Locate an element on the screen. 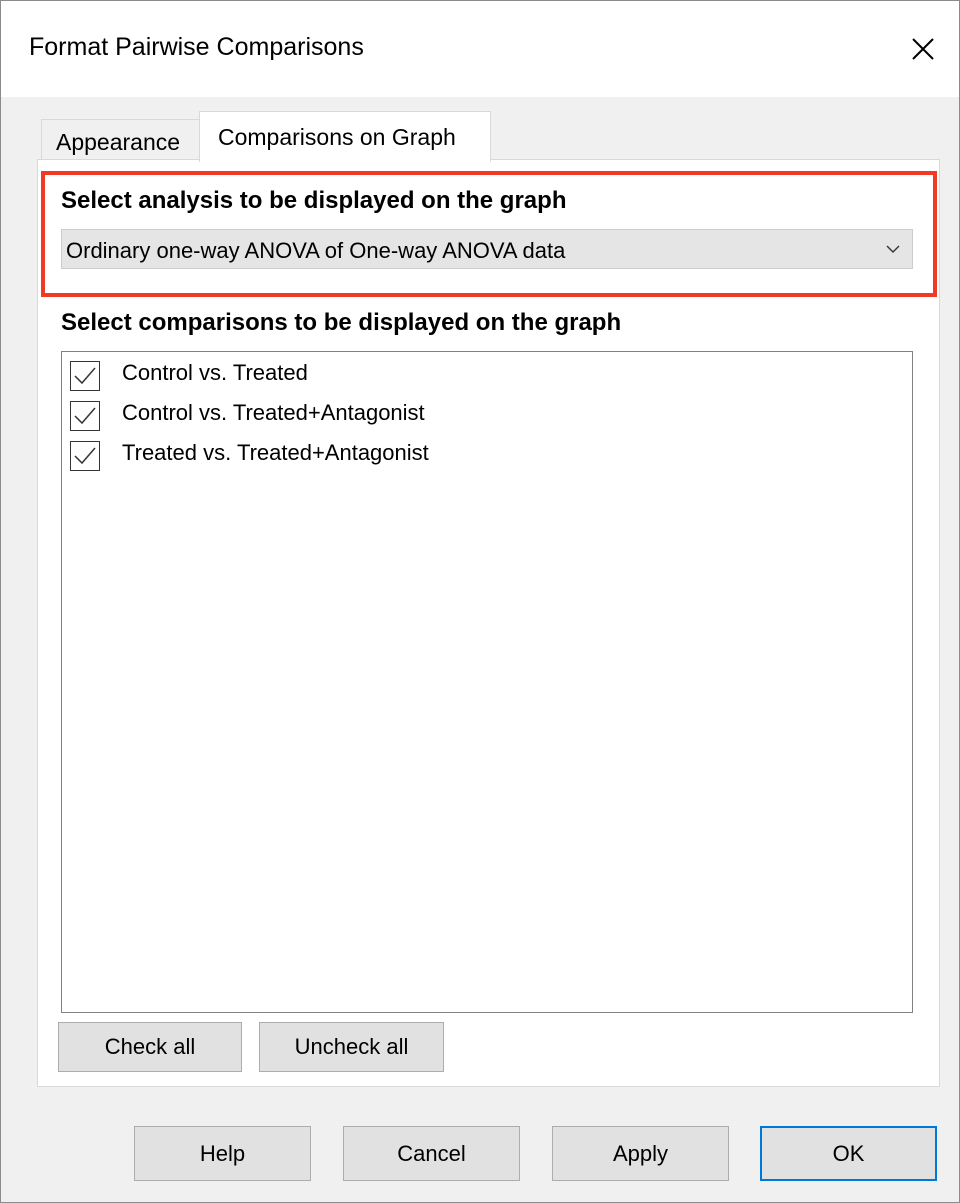 This screenshot has width=960, height=1203. comparison-label: Control vs. Treated is located at coordinates (215, 372).